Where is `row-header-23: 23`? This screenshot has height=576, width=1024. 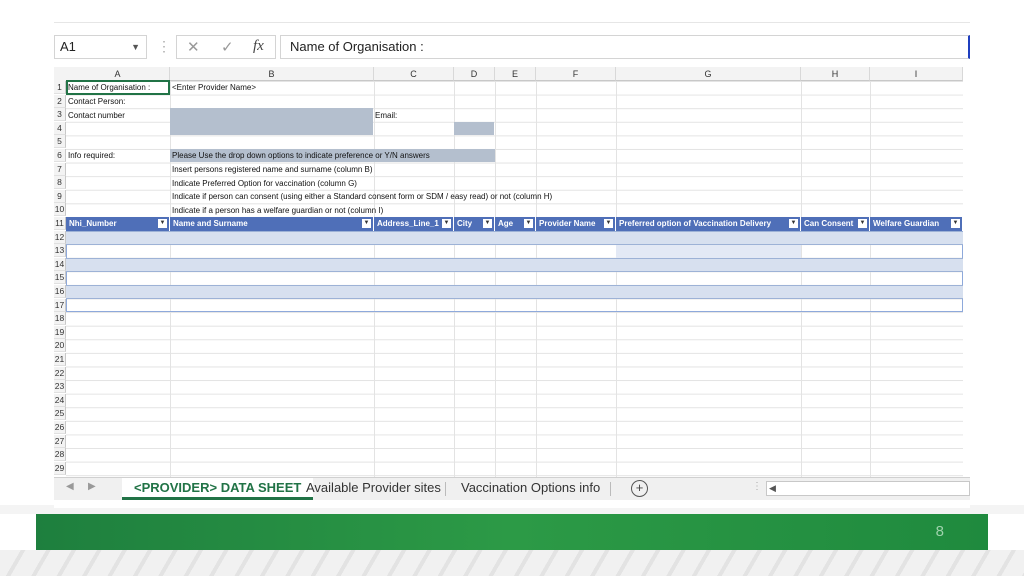
row-header-23: 23 is located at coordinates (60, 387).